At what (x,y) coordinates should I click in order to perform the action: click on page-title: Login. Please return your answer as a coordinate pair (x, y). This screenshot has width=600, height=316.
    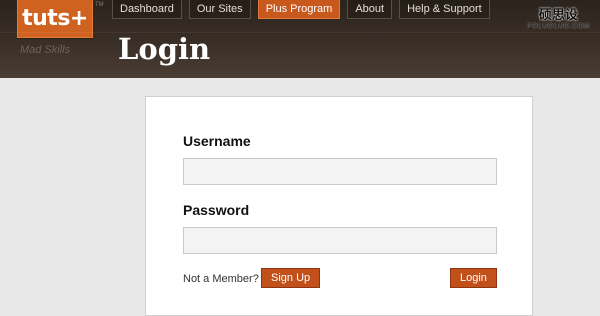
    Looking at the image, I should click on (164, 49).